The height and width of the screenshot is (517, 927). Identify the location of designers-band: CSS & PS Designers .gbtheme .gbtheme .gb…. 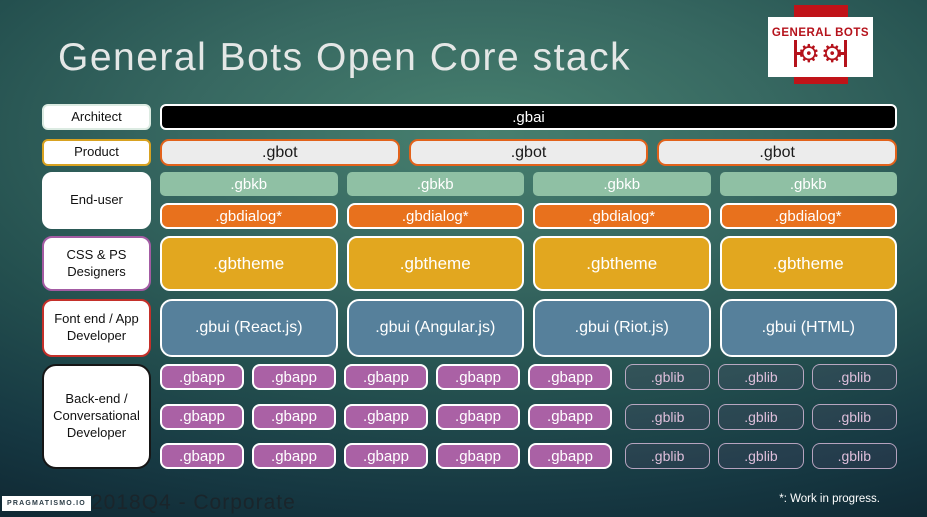
(469, 263).